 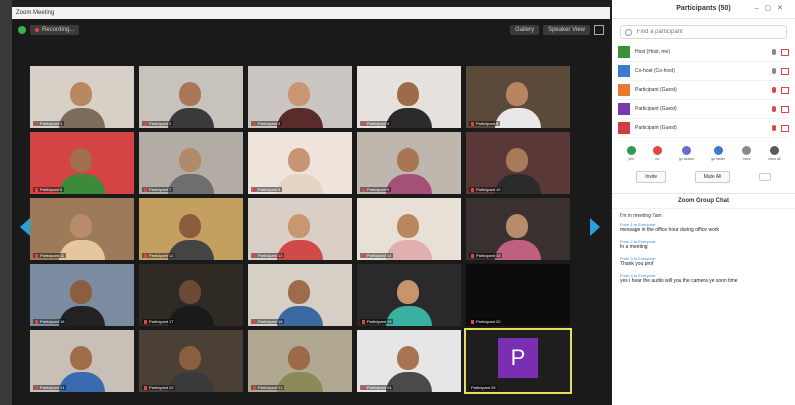 What do you see at coordinates (686, 153) in the screenshot?
I see `reaction-go-slower-button: go slower` at bounding box center [686, 153].